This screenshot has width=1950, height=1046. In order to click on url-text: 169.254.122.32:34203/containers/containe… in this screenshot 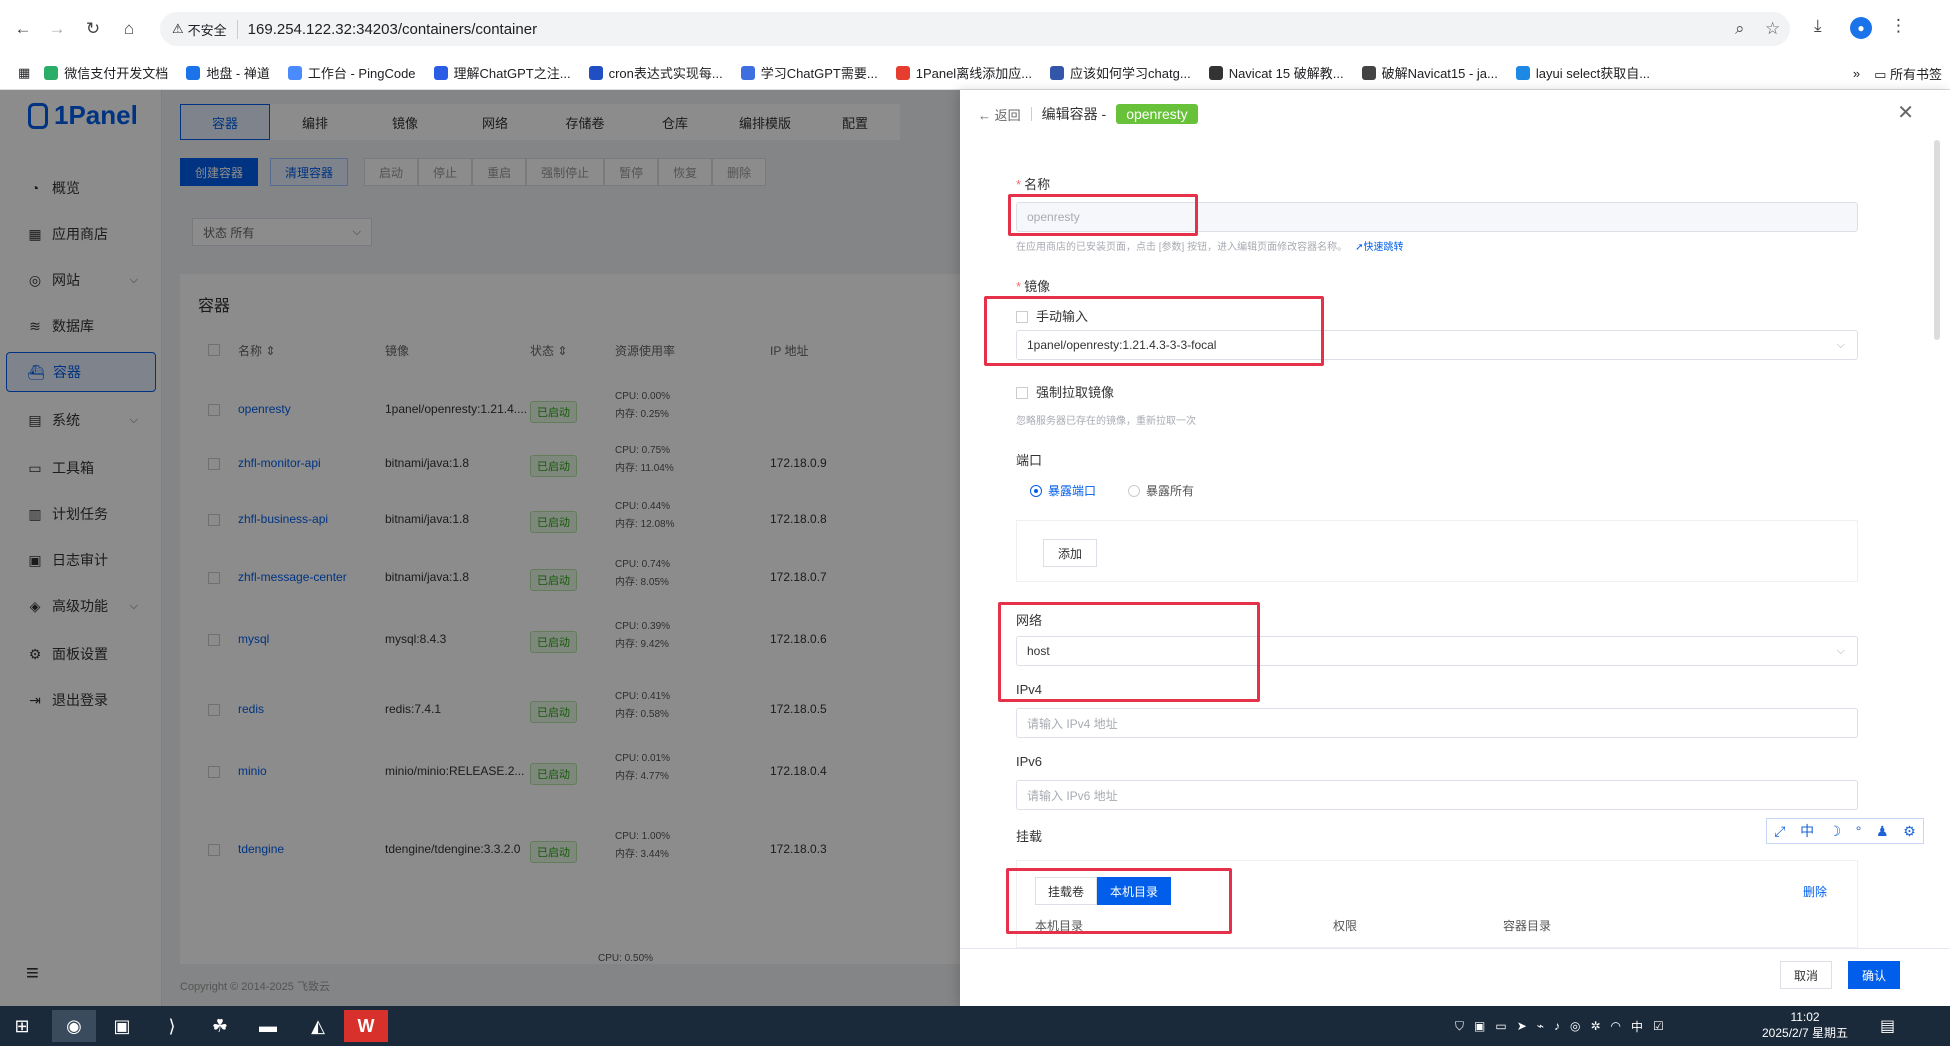, I will do `click(392, 29)`.